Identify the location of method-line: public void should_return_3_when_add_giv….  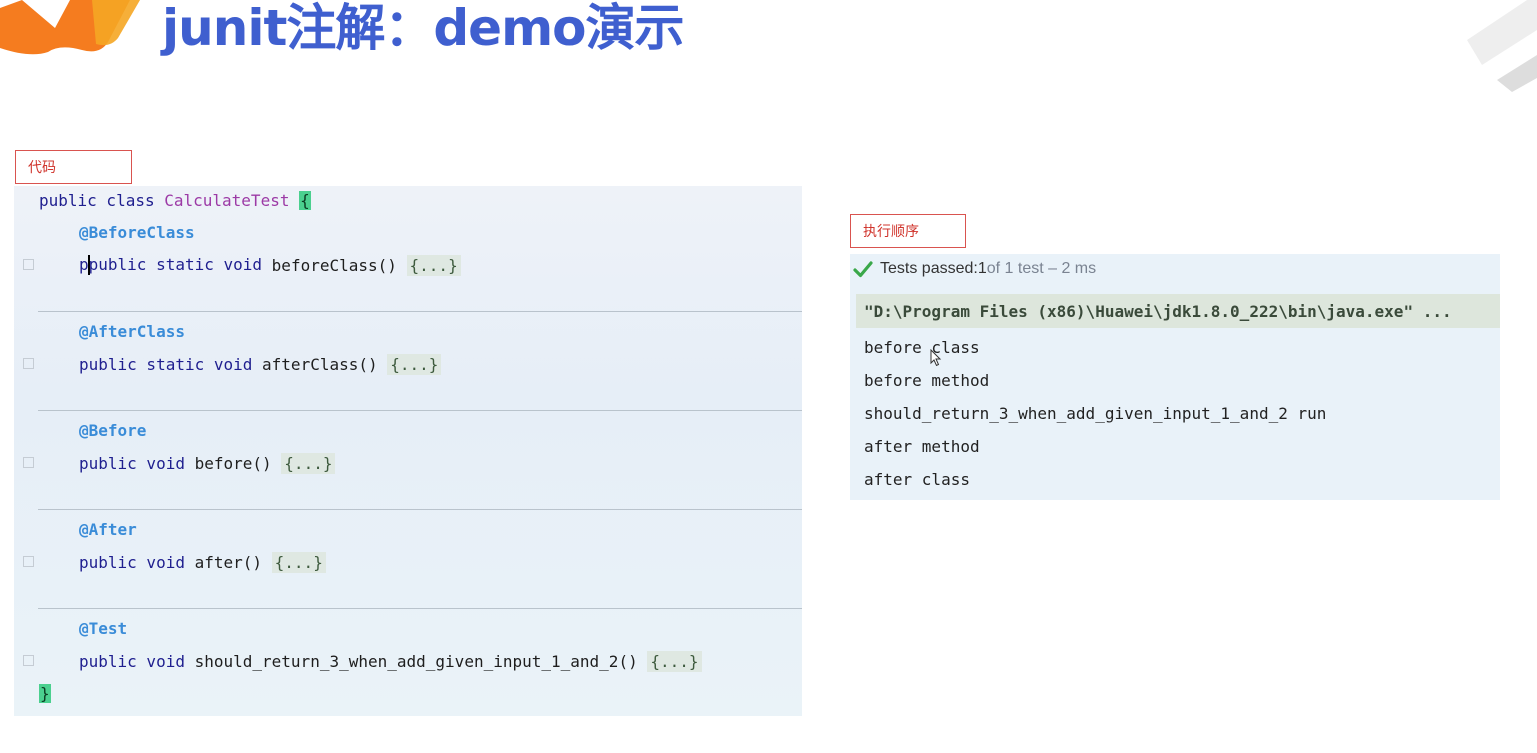
(390, 661).